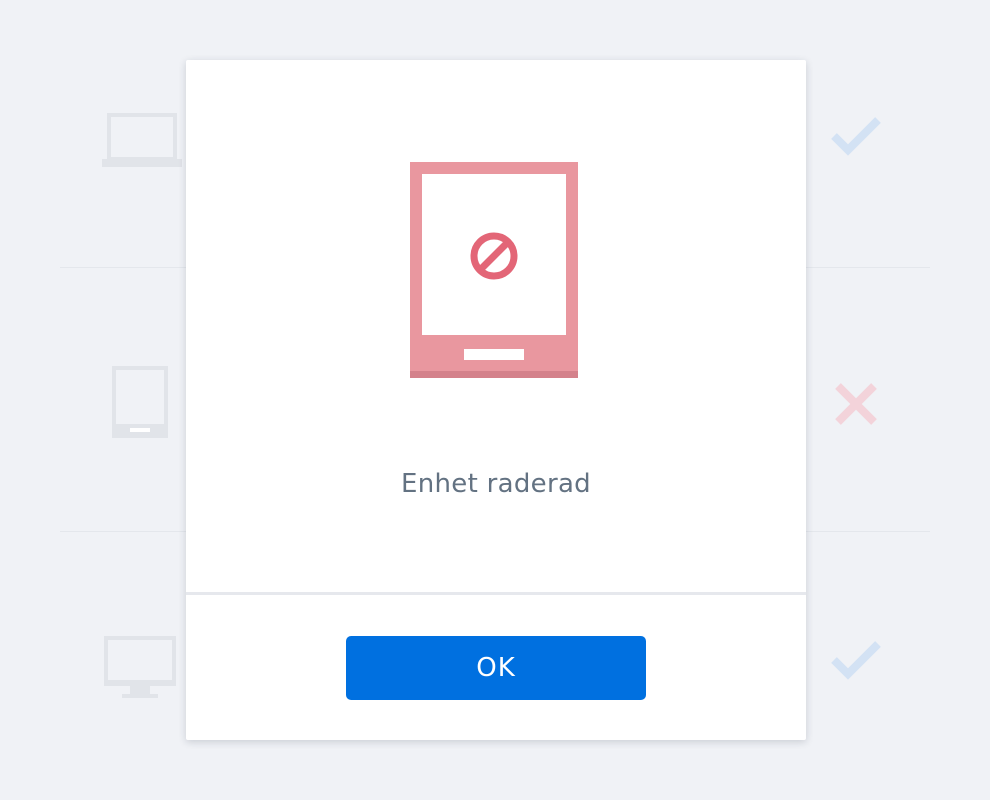  I want to click on tablet-icon, so click(140, 402).